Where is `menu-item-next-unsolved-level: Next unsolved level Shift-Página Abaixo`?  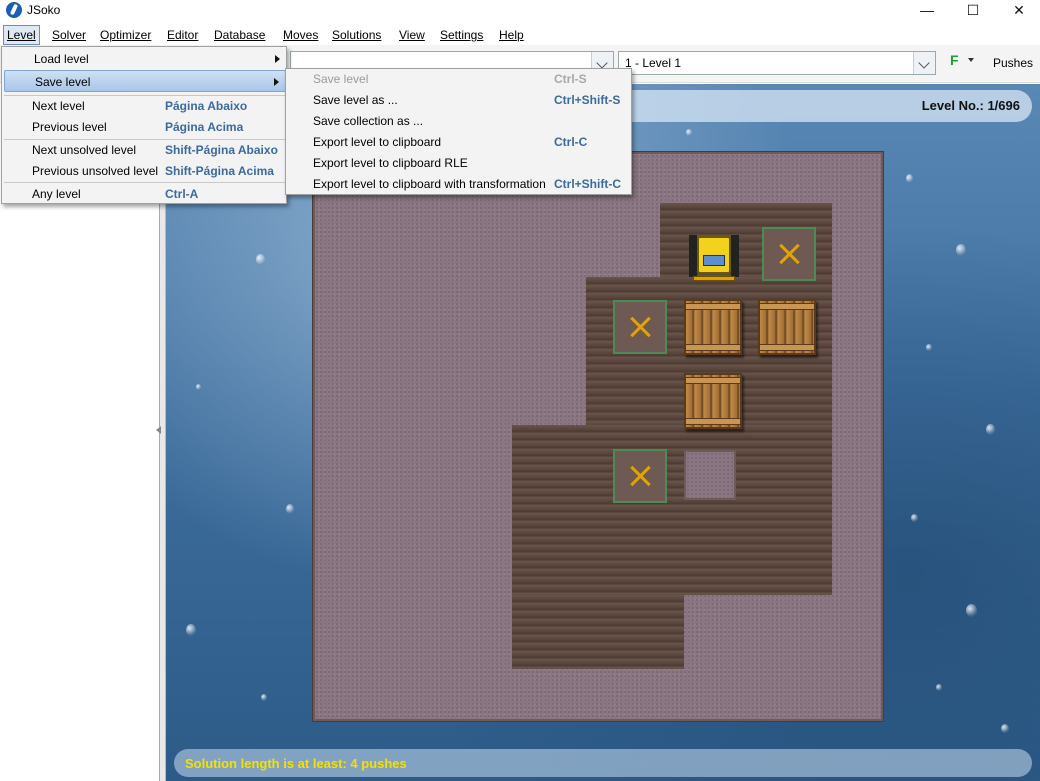
menu-item-next-unsolved-level: Next unsolved level Shift-Página Abaixo is located at coordinates (145, 150).